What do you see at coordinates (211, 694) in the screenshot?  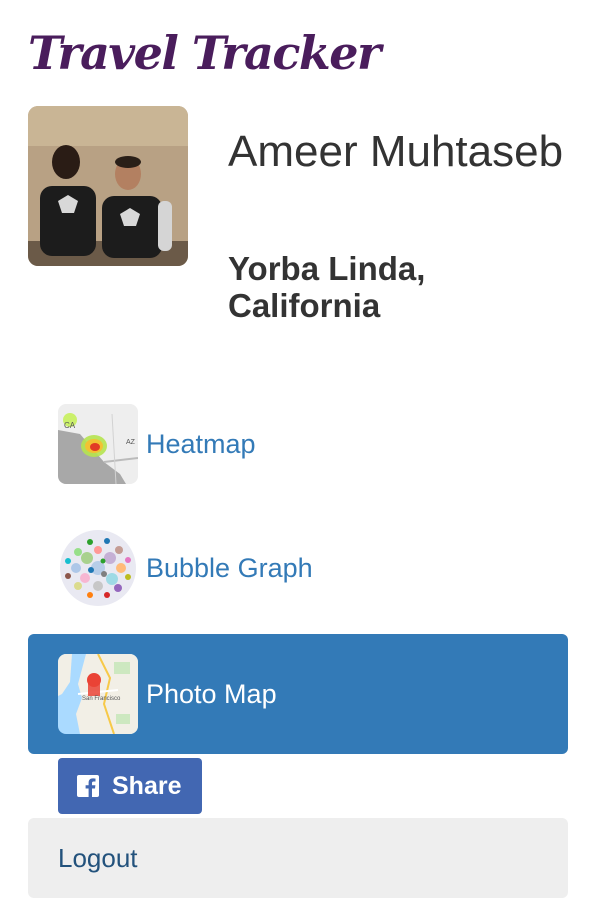 I see `nav-item-label: Photo Map` at bounding box center [211, 694].